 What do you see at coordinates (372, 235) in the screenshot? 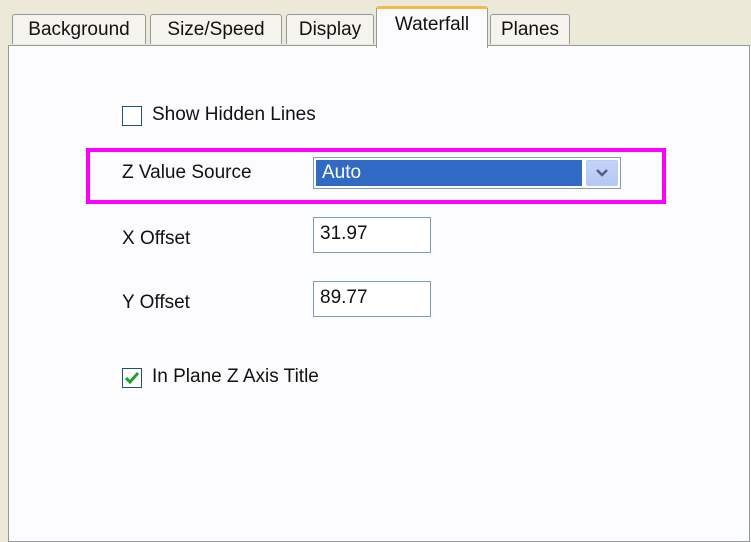
I see `x-offset-input: 31.97` at bounding box center [372, 235].